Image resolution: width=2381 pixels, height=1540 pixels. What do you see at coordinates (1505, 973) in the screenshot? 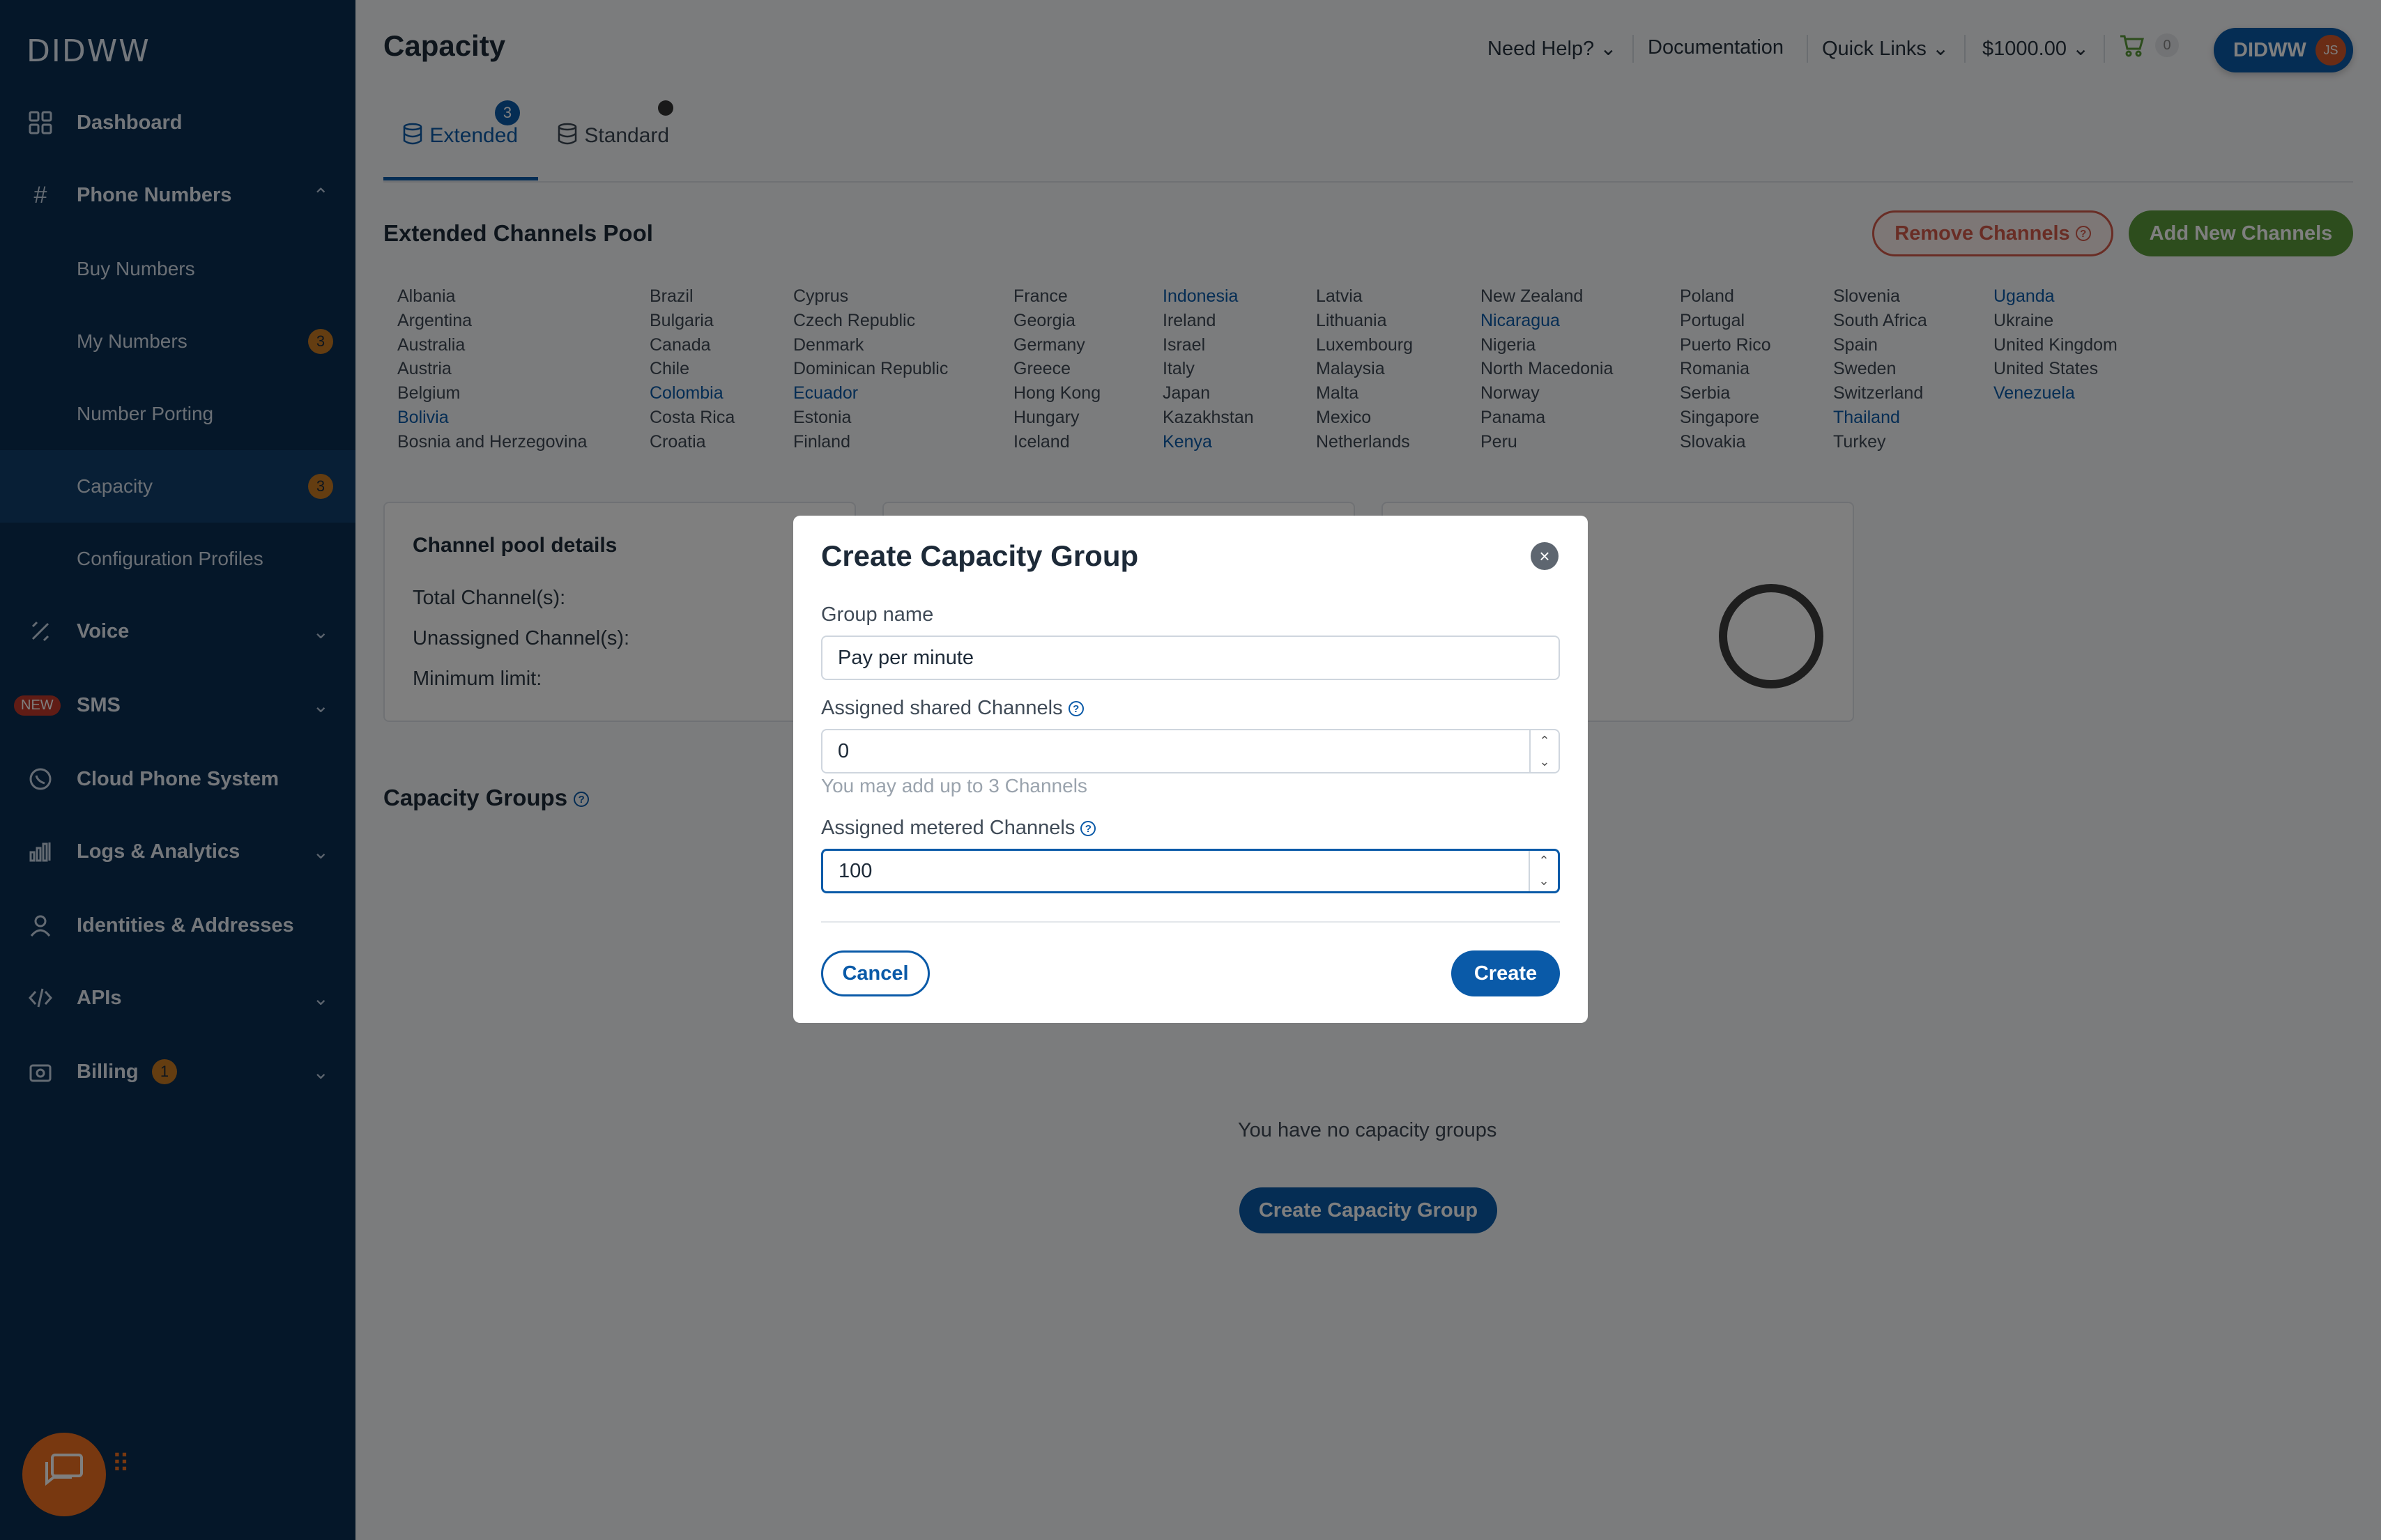
I see `create-button: Create` at bounding box center [1505, 973].